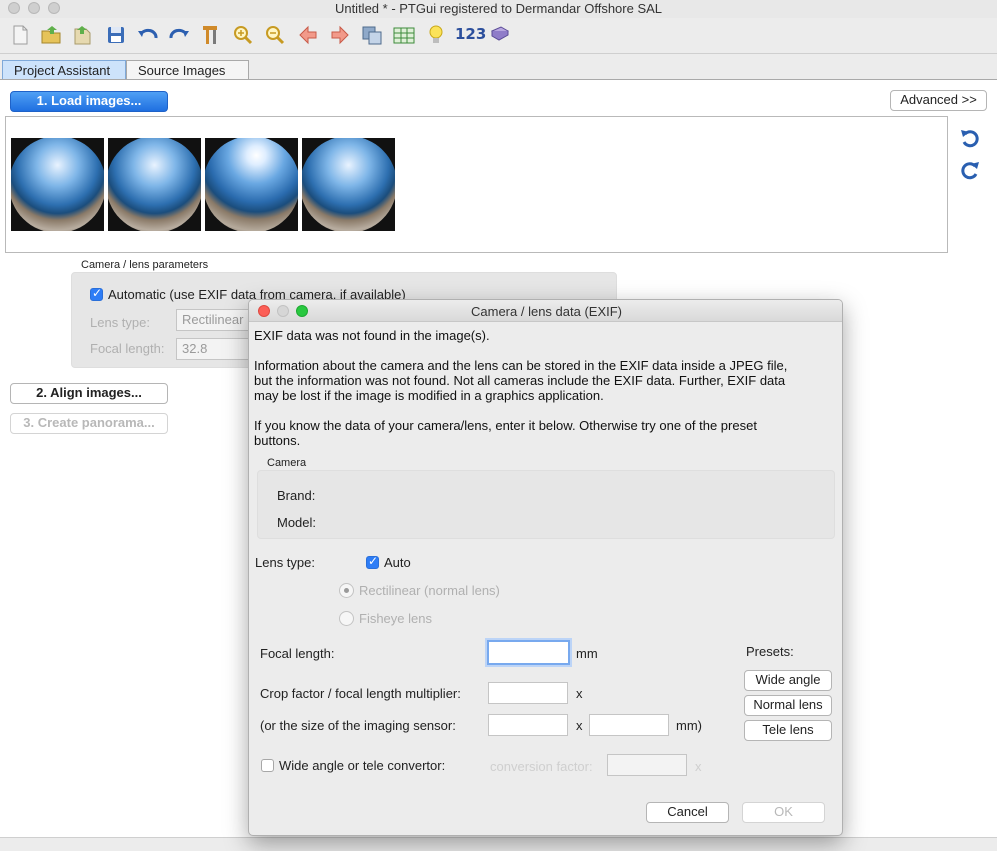  I want to click on sensor-height-input, so click(629, 725).